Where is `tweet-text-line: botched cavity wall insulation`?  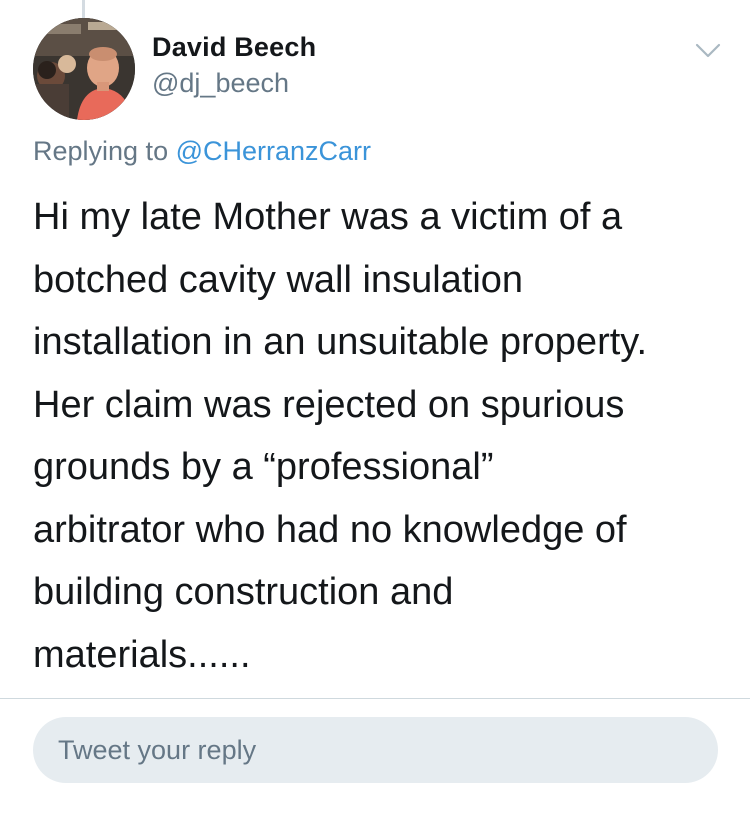 tweet-text-line: botched cavity wall insulation is located at coordinates (278, 279).